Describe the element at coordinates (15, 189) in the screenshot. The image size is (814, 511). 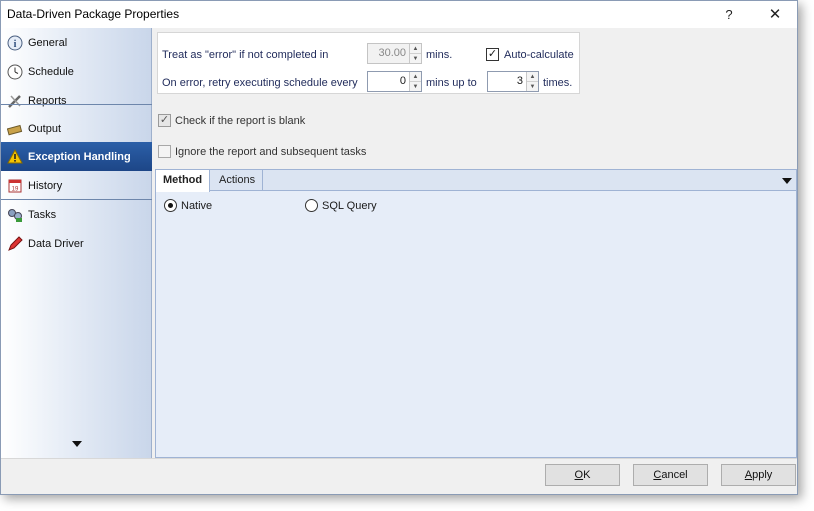
I see `svg-text: 19` at that location.